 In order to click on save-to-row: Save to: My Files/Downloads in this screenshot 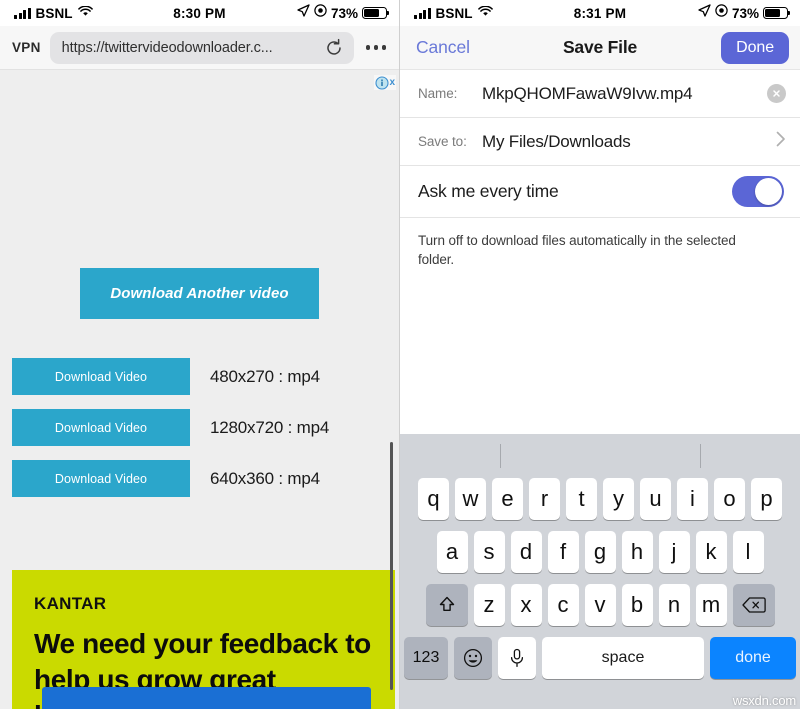, I will do `click(600, 142)`.